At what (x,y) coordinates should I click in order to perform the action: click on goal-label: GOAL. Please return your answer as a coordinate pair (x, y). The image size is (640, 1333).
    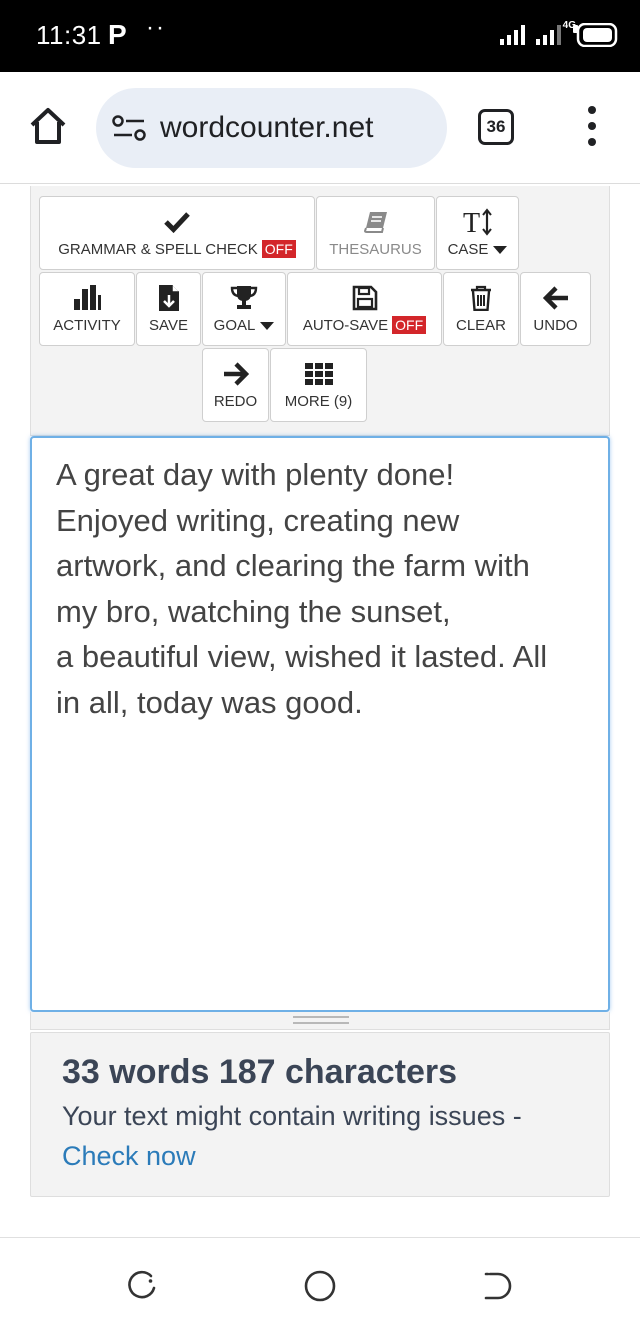
    Looking at the image, I should click on (234, 325).